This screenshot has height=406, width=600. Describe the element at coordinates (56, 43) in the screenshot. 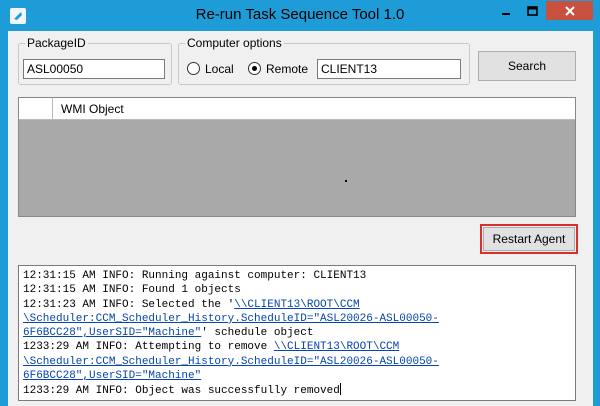

I see `package-label: PackageID` at that location.